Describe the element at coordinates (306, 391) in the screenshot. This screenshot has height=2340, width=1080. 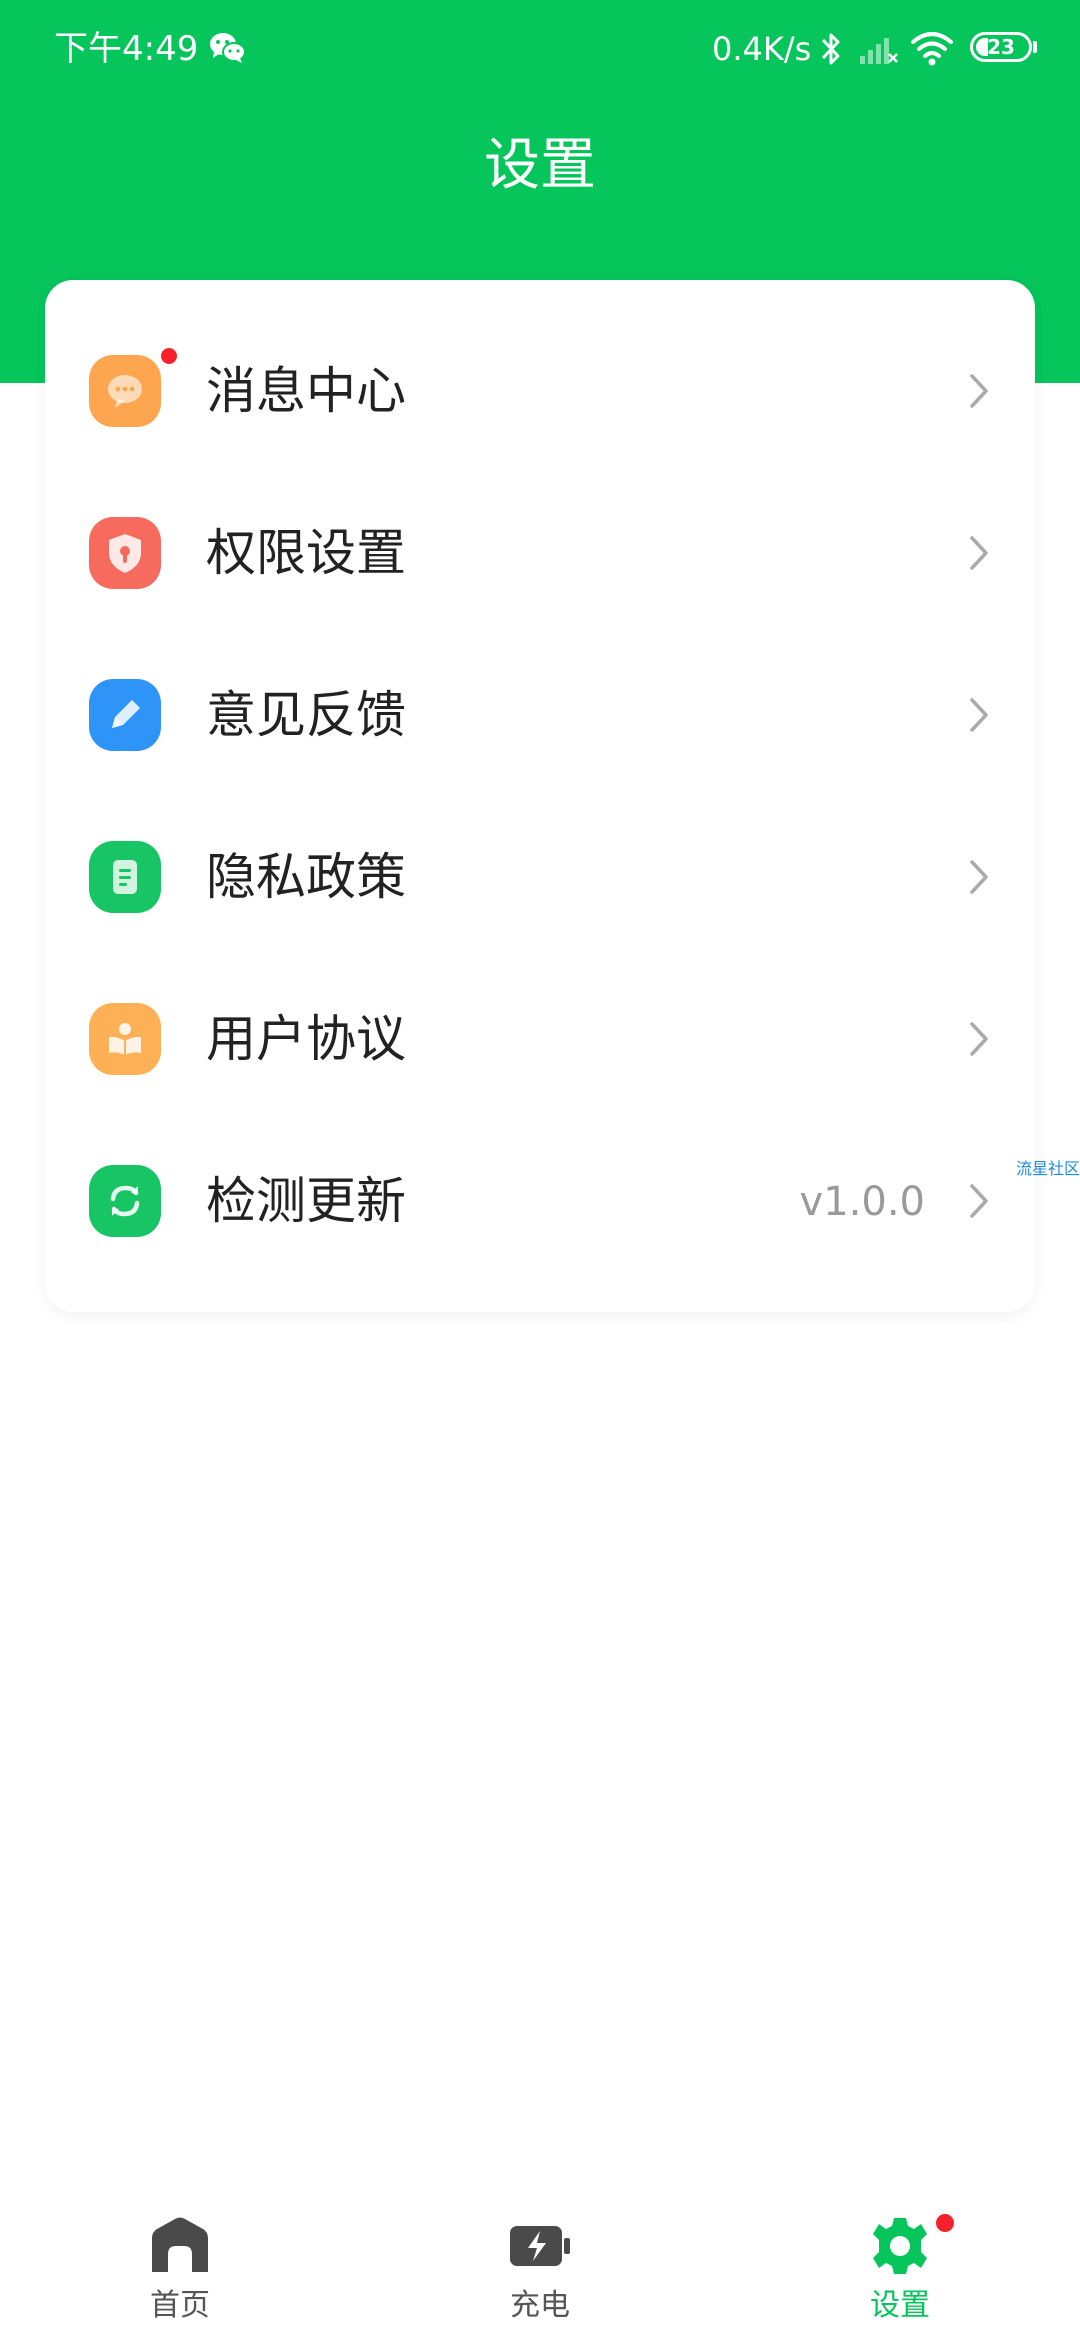
I see `settings-item-label: 消息中心` at that location.